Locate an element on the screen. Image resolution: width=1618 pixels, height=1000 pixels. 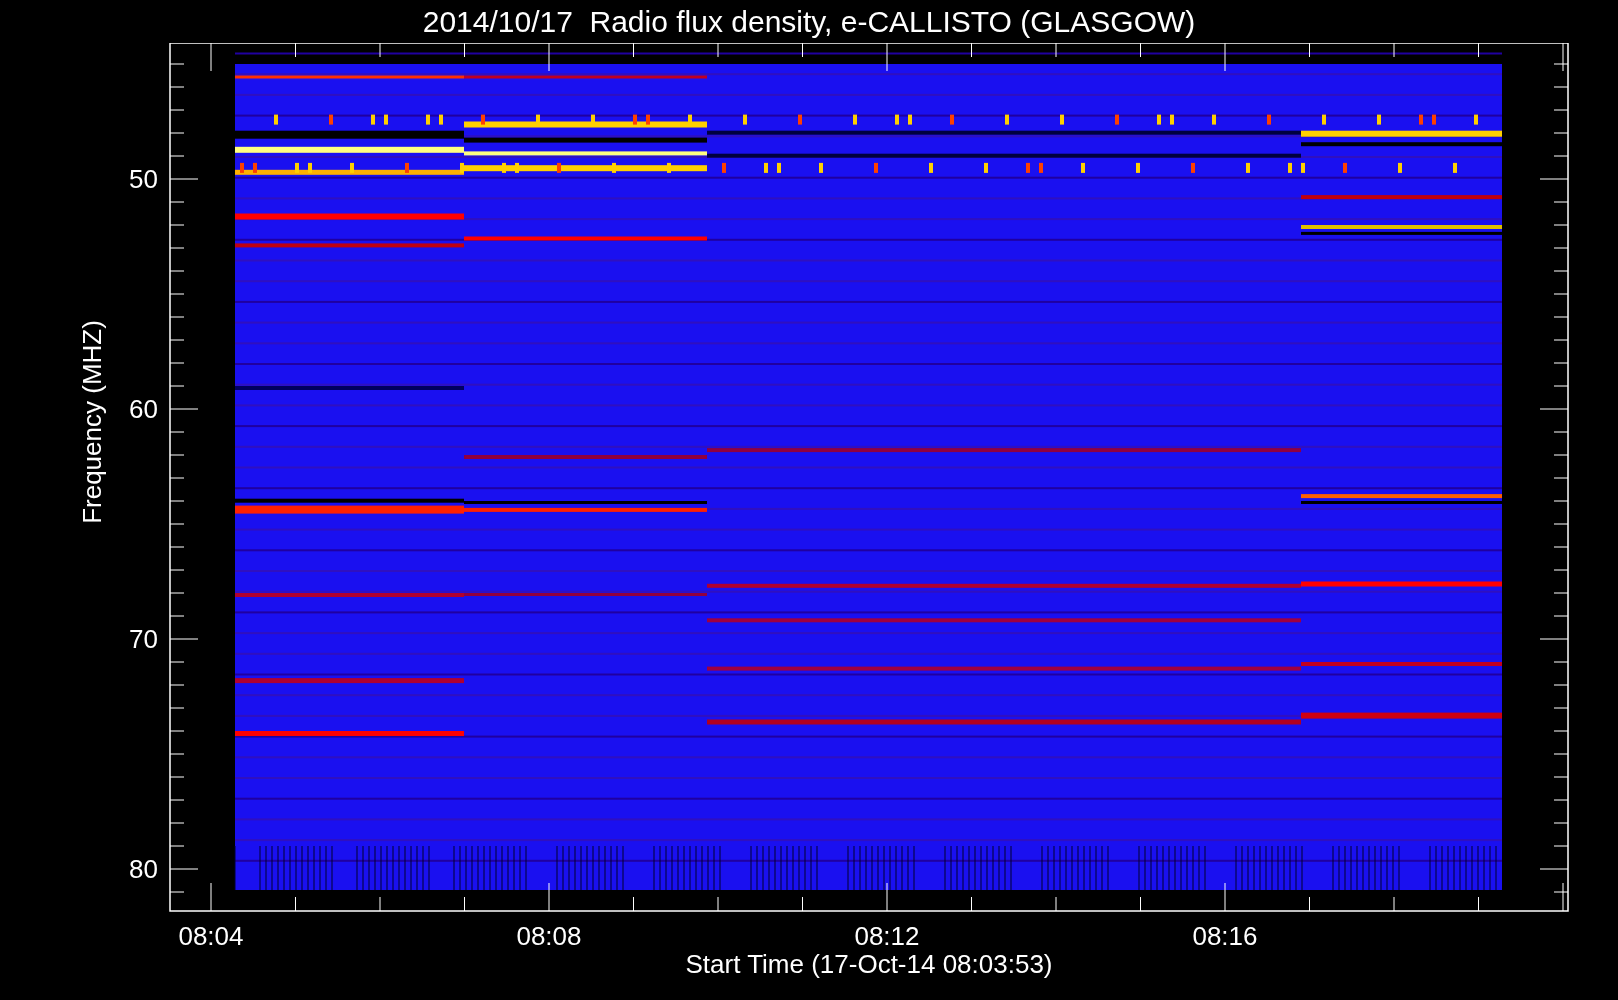
y-tick-label: 70 is located at coordinates (143, 639).